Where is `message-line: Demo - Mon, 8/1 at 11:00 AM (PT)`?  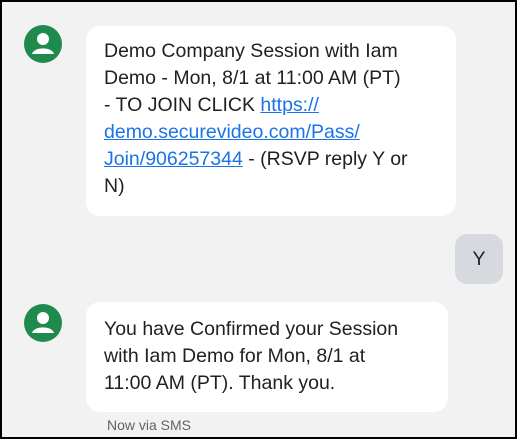
message-line: Demo - Mon, 8/1 at 11:00 AM (PT) is located at coordinates (252, 78).